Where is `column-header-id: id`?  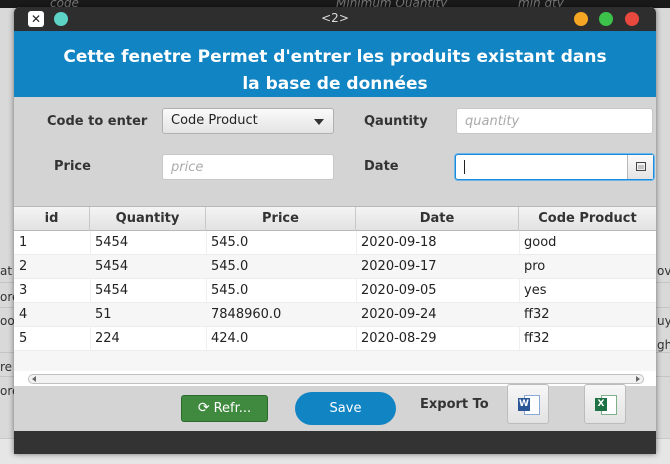 column-header-id: id is located at coordinates (52, 219).